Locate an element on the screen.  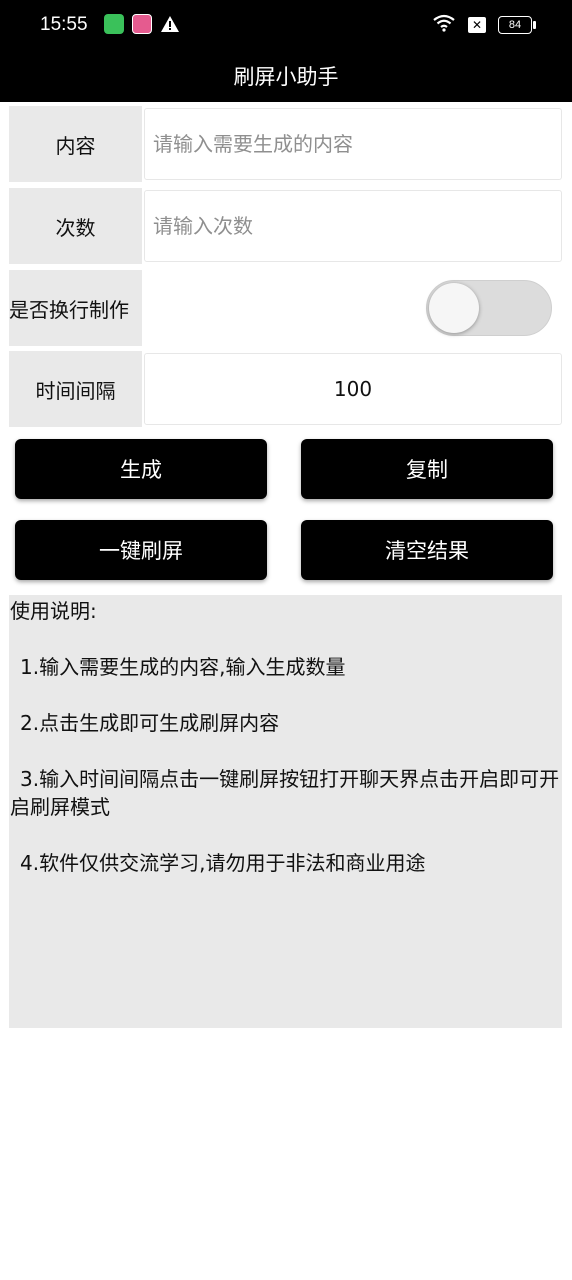
content-field-container is located at coordinates (353, 144).